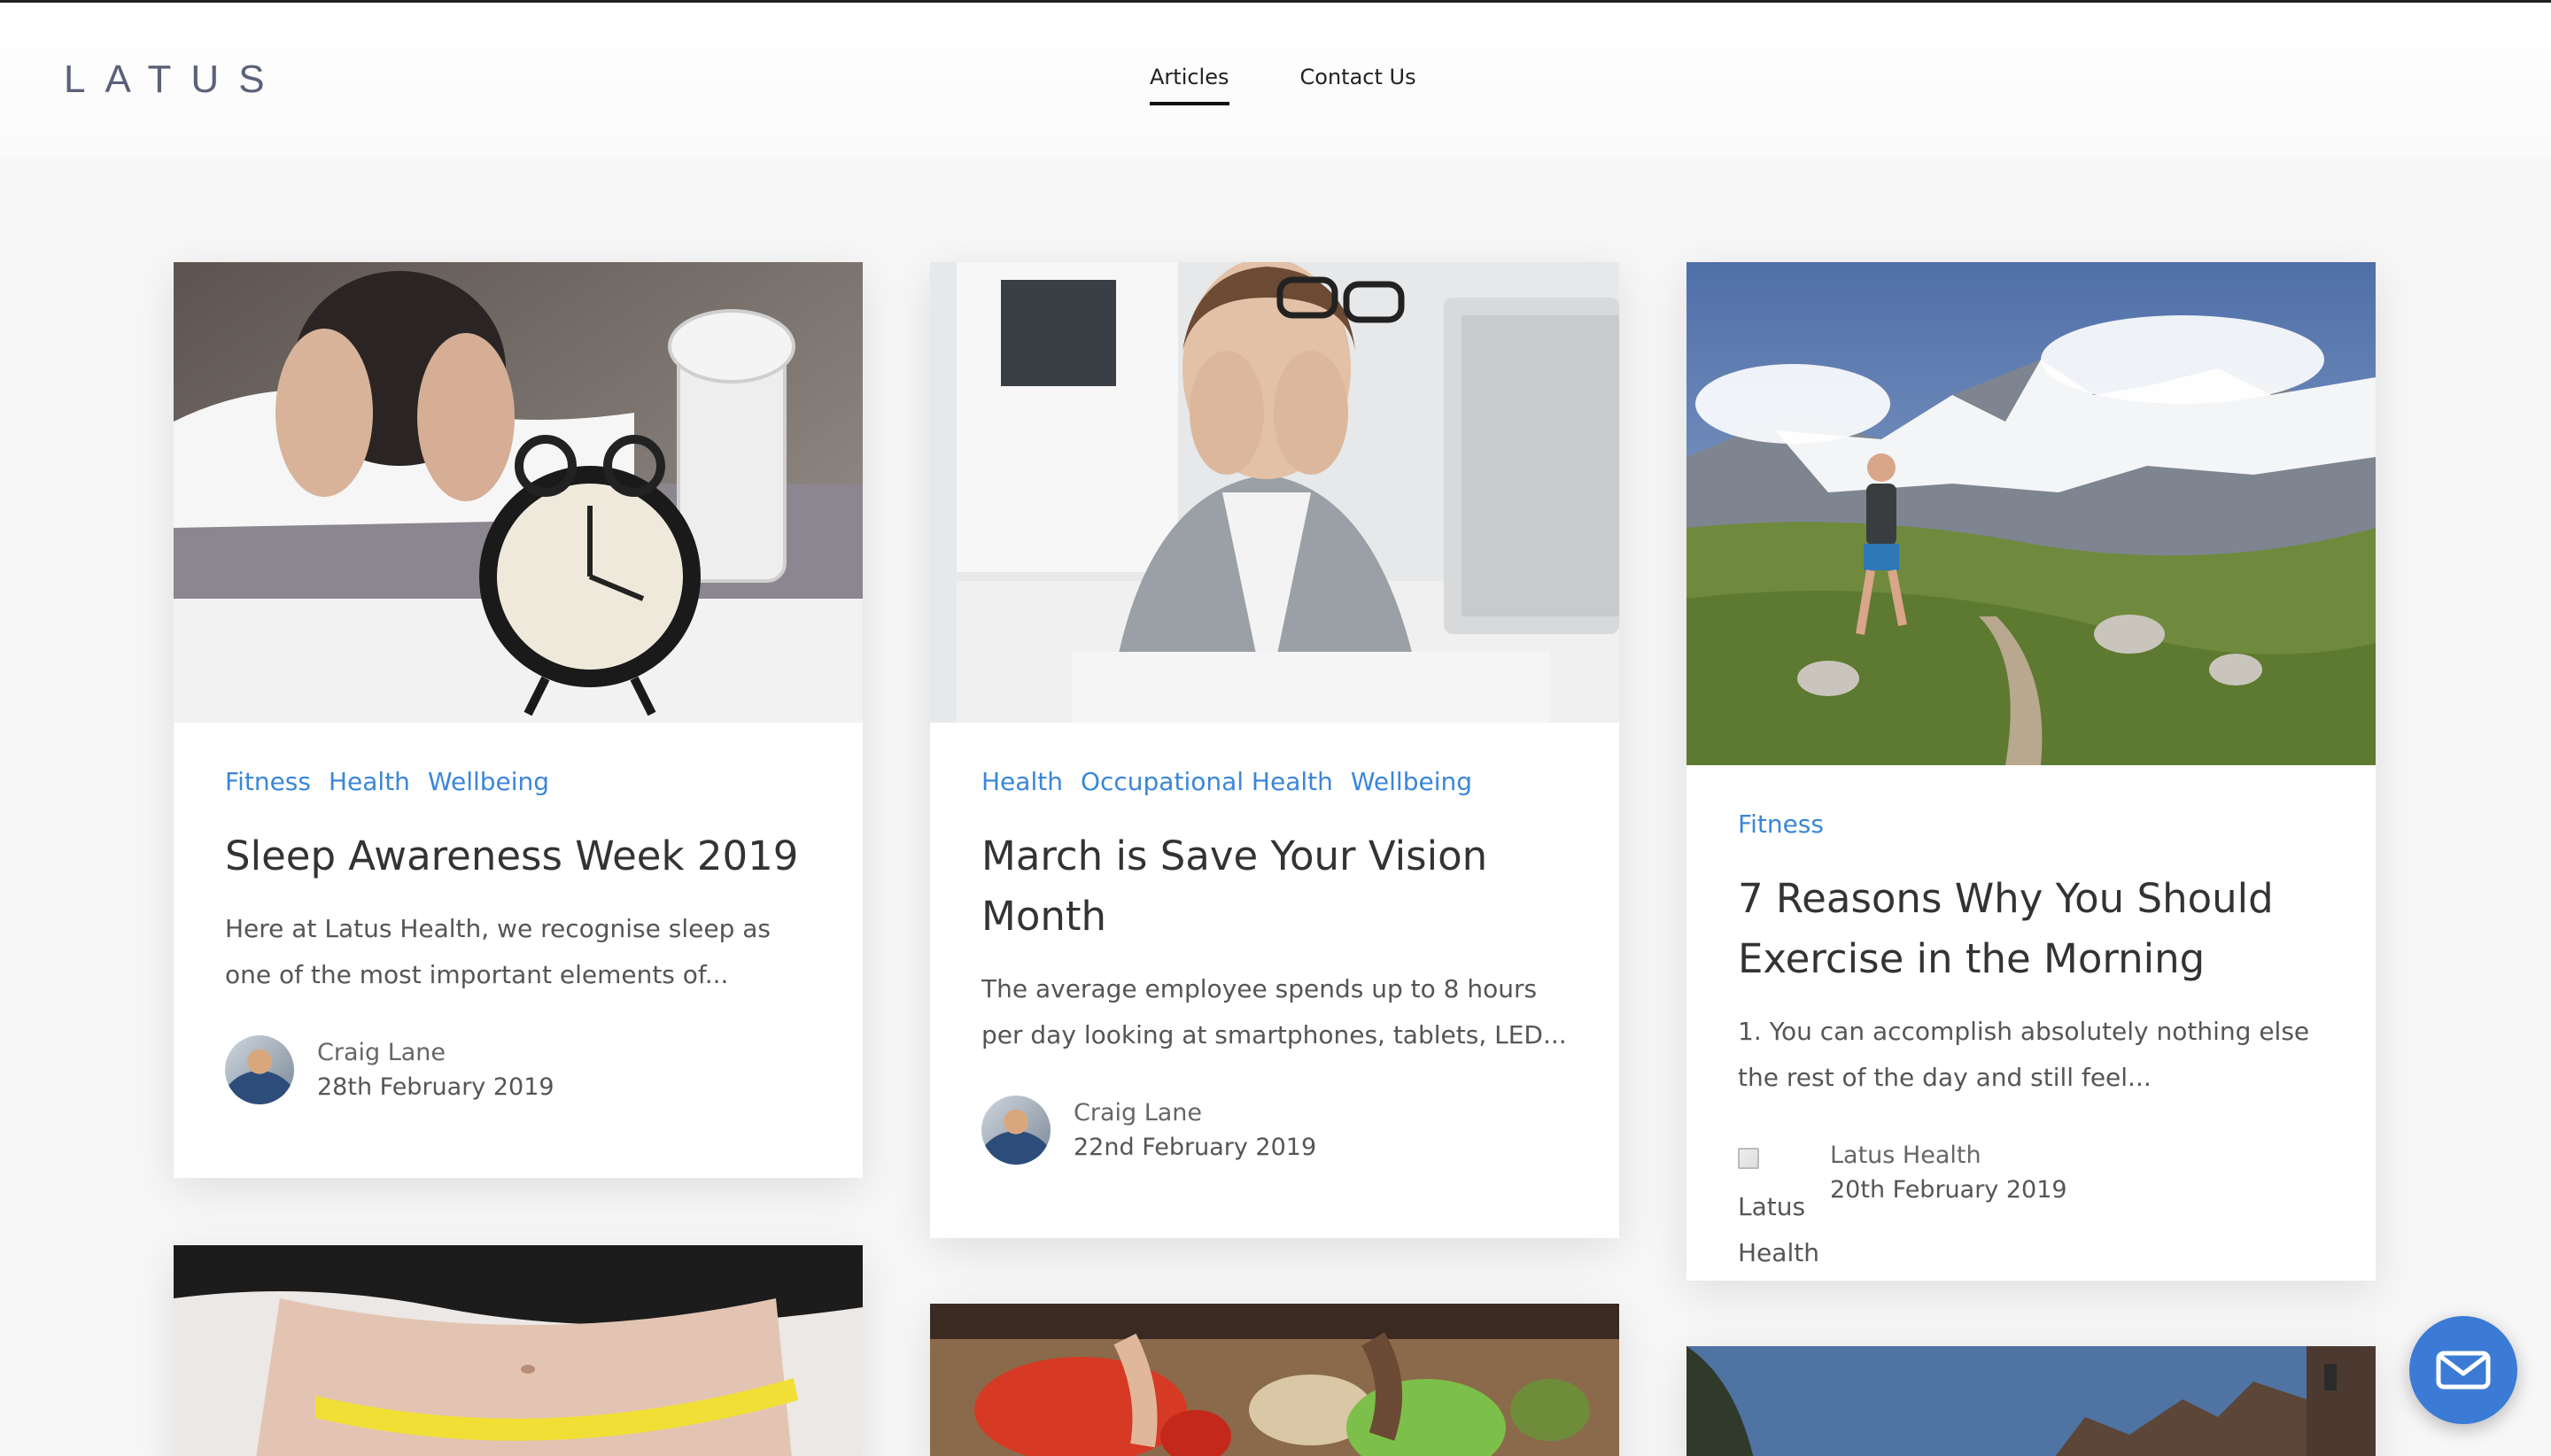 This screenshot has width=2551, height=1456. Describe the element at coordinates (1906, 1155) in the screenshot. I see `author-name: Latus Health` at that location.